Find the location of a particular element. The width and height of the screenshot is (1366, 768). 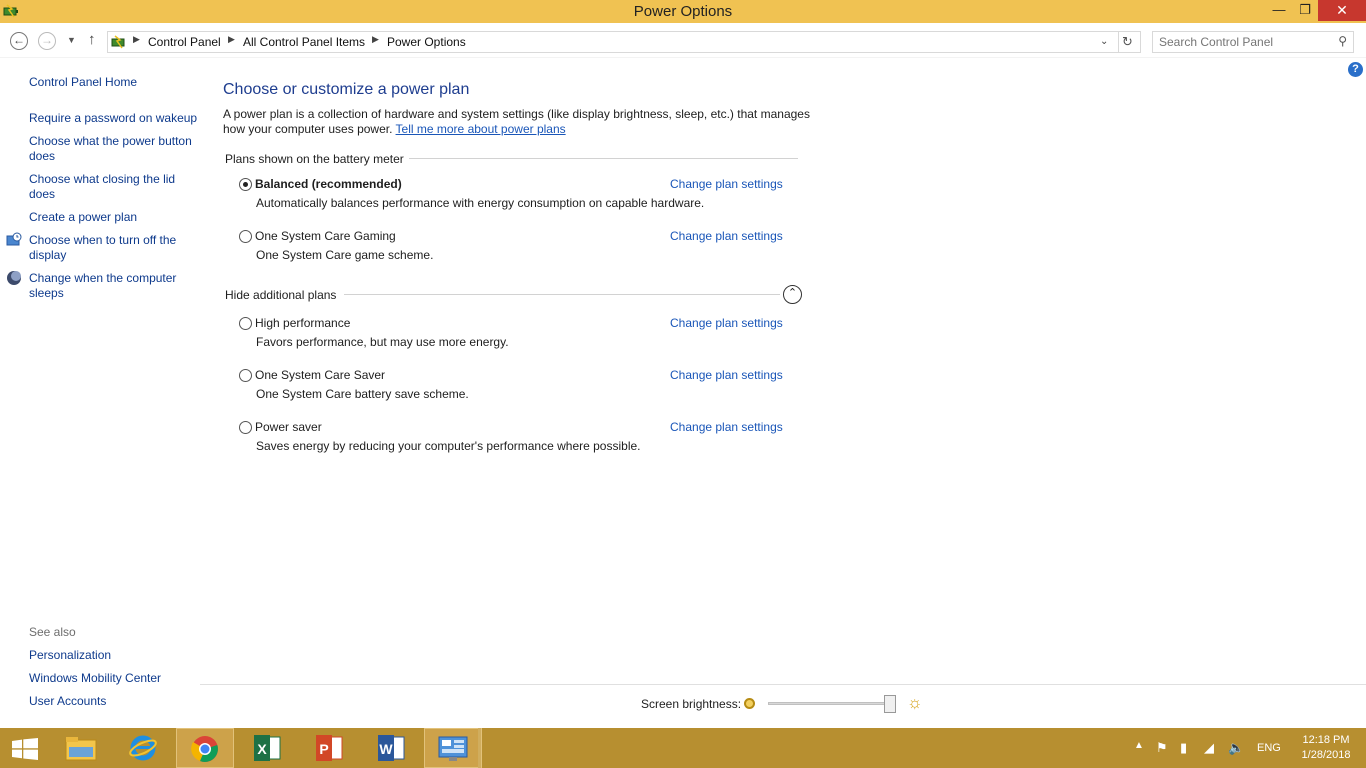

forward-button: → is located at coordinates (47, 41).